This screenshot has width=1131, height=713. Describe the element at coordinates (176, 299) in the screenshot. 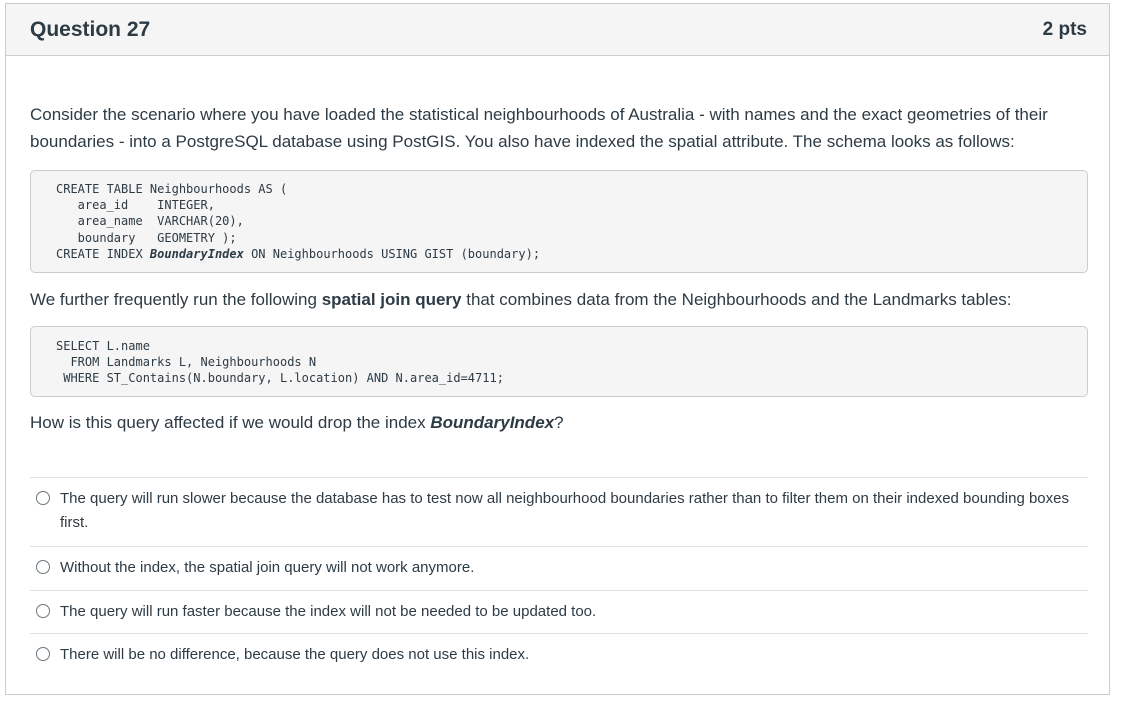

I see `further-text-start: We further frequently run the following` at that location.